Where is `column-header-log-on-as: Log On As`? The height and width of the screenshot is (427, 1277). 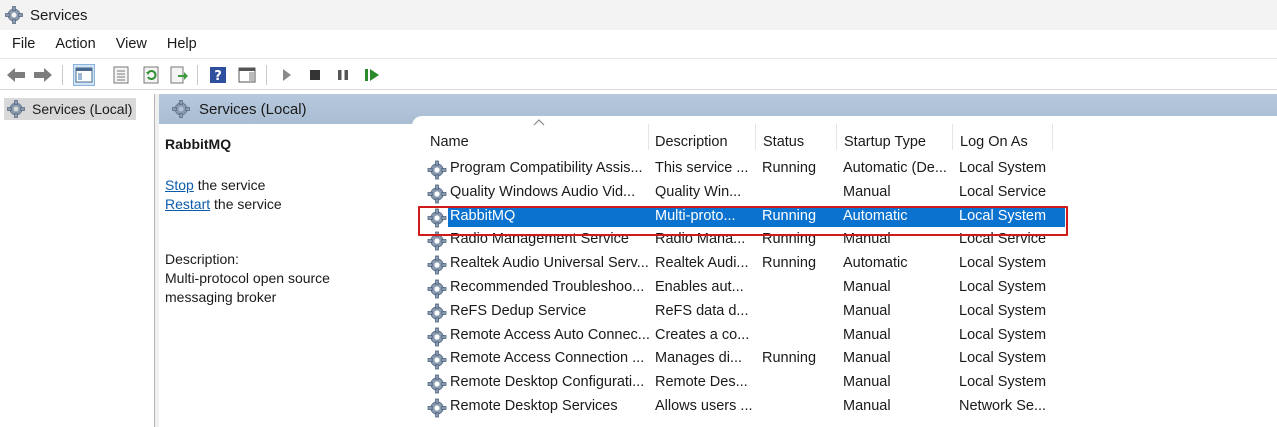 column-header-log-on-as: Log On As is located at coordinates (994, 142).